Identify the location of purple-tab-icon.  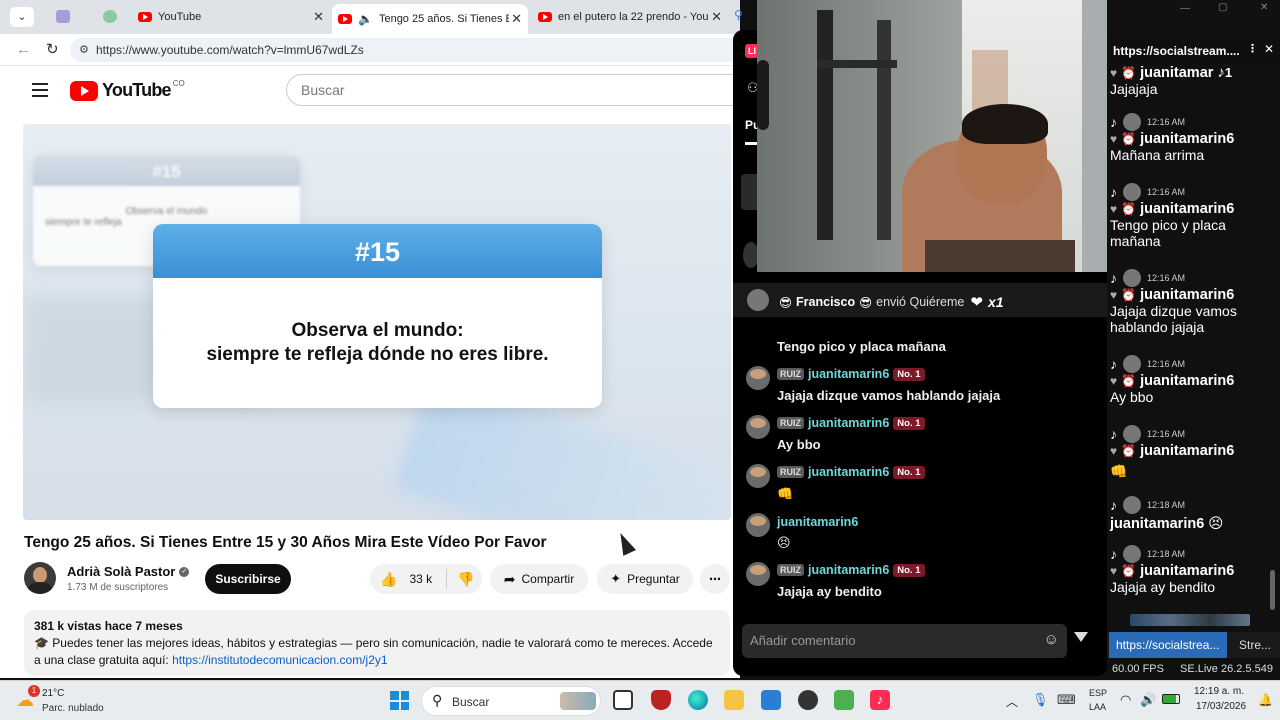
(63, 16).